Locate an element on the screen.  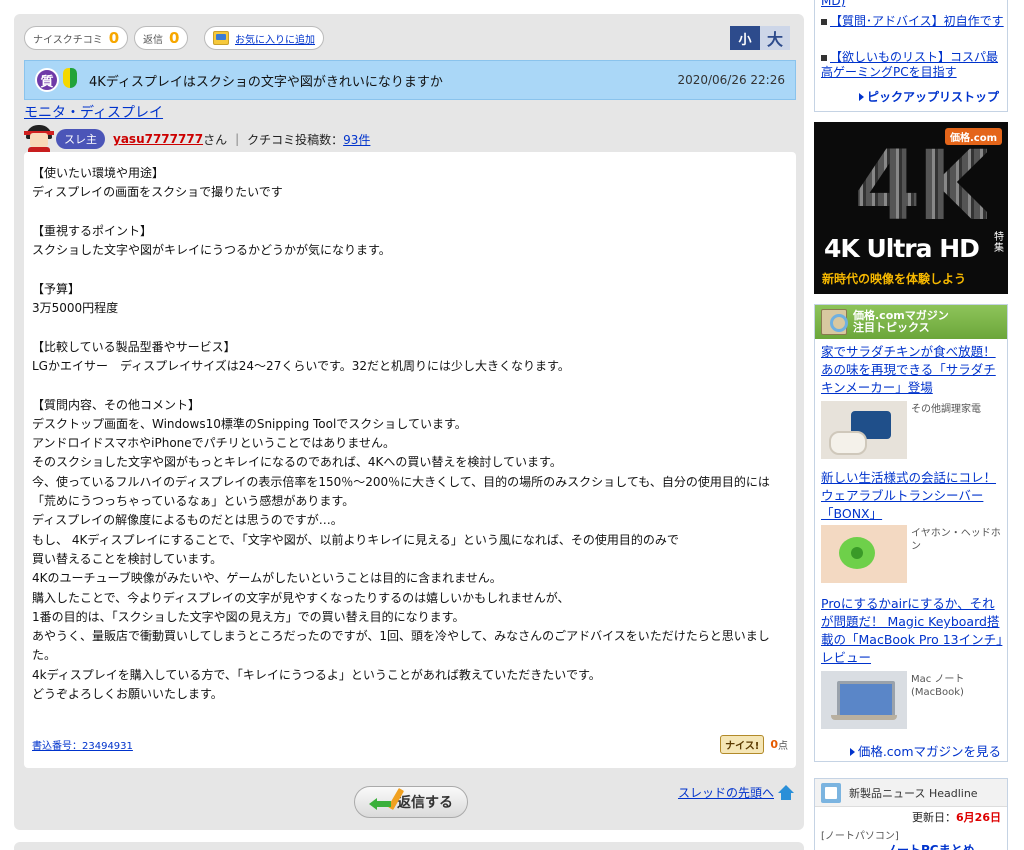
magazine-more-link: 価格.comマガジンを見る is located at coordinates (925, 750).